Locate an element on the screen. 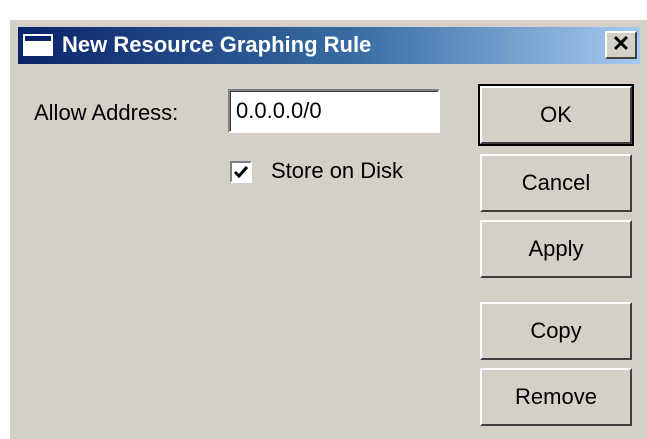 The height and width of the screenshot is (439, 647). cancel-button: Cancel is located at coordinates (556, 183).